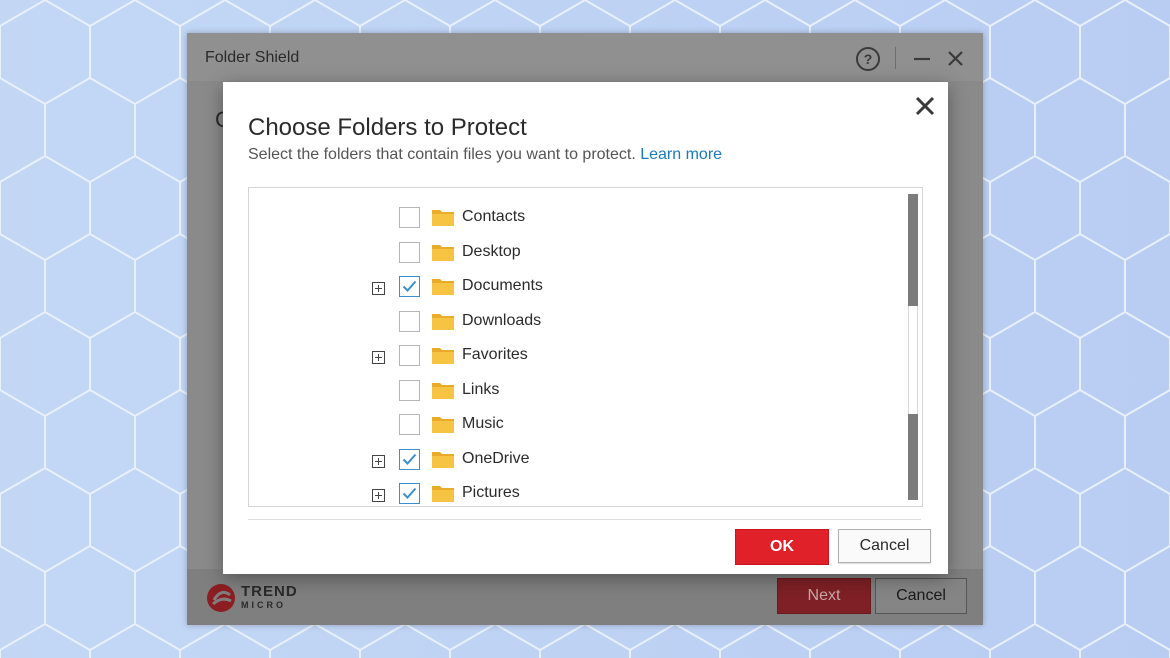 The height and width of the screenshot is (658, 1170). Describe the element at coordinates (483, 423) in the screenshot. I see `folder-label: Music` at that location.